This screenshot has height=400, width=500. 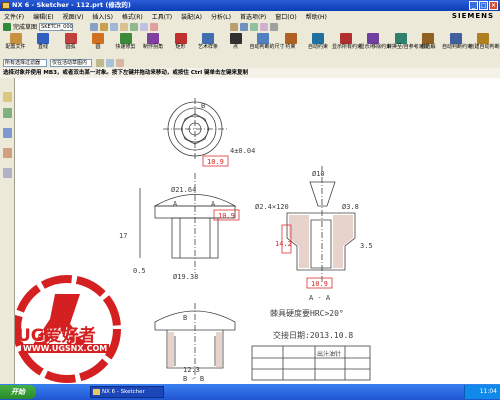 I want to click on menu-item-3: 插入(S), so click(x=102, y=16).